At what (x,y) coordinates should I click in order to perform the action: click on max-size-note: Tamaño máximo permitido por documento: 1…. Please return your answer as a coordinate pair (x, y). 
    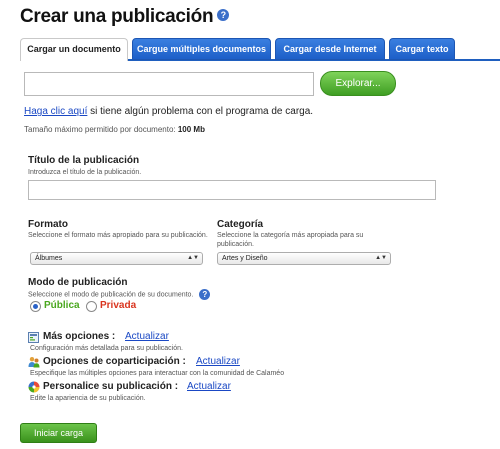
    Looking at the image, I should click on (114, 129).